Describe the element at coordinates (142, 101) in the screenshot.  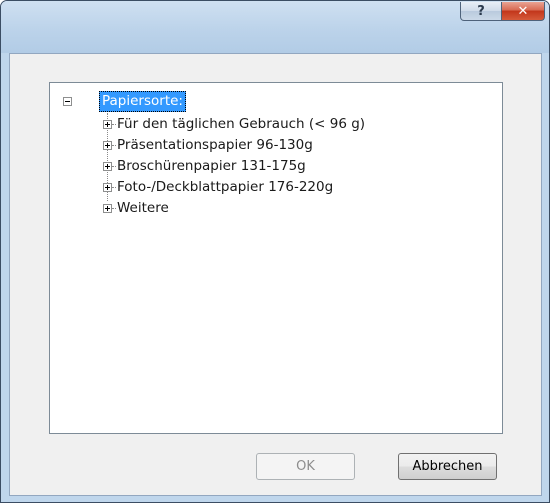
I see `tree-root-papiersorte: Papiersorte:` at that location.